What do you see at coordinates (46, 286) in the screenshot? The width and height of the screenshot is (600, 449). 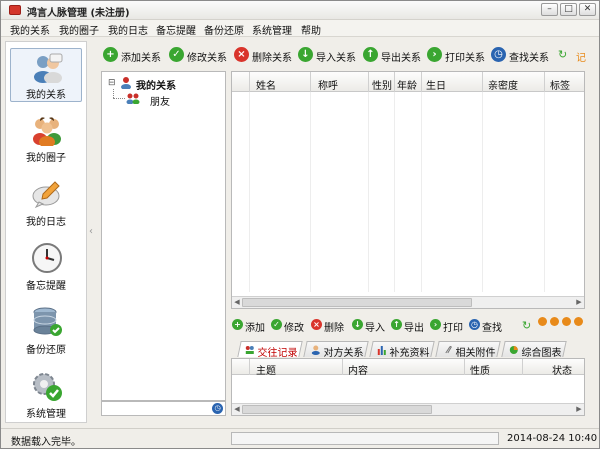 I see `nav-label: 备忘提醒` at bounding box center [46, 286].